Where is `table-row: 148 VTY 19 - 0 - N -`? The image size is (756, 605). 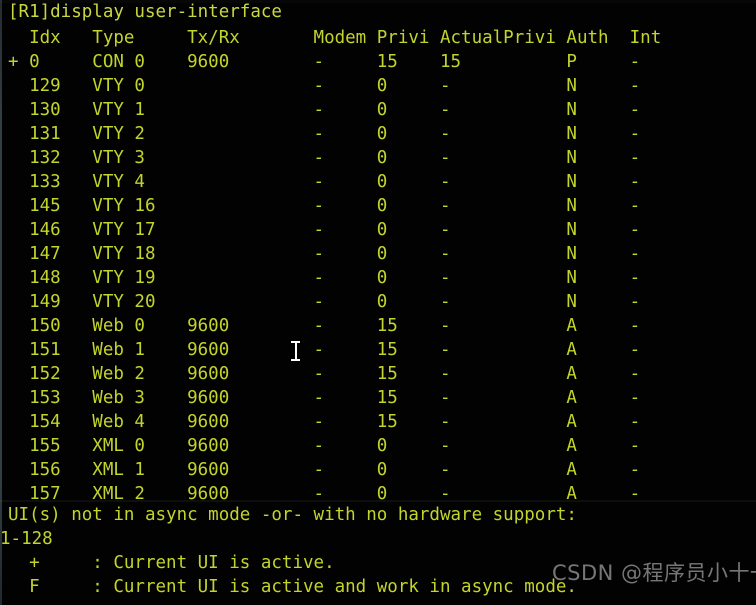
table-row: 148 VTY 19 - 0 - N - is located at coordinates (324, 278).